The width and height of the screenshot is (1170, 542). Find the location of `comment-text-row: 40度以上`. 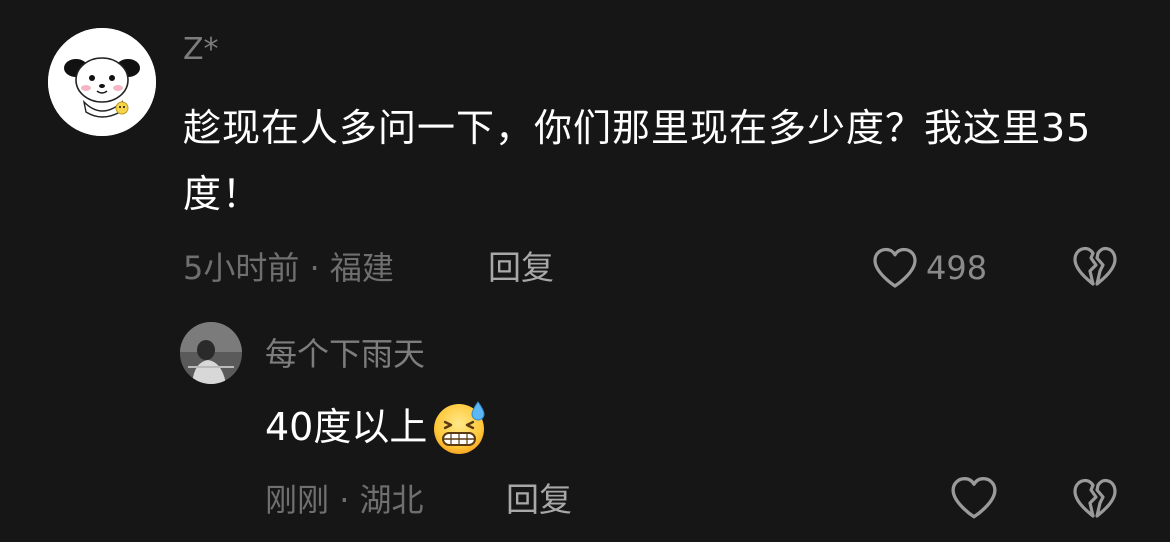

comment-text-row: 40度以上 is located at coordinates (377, 427).